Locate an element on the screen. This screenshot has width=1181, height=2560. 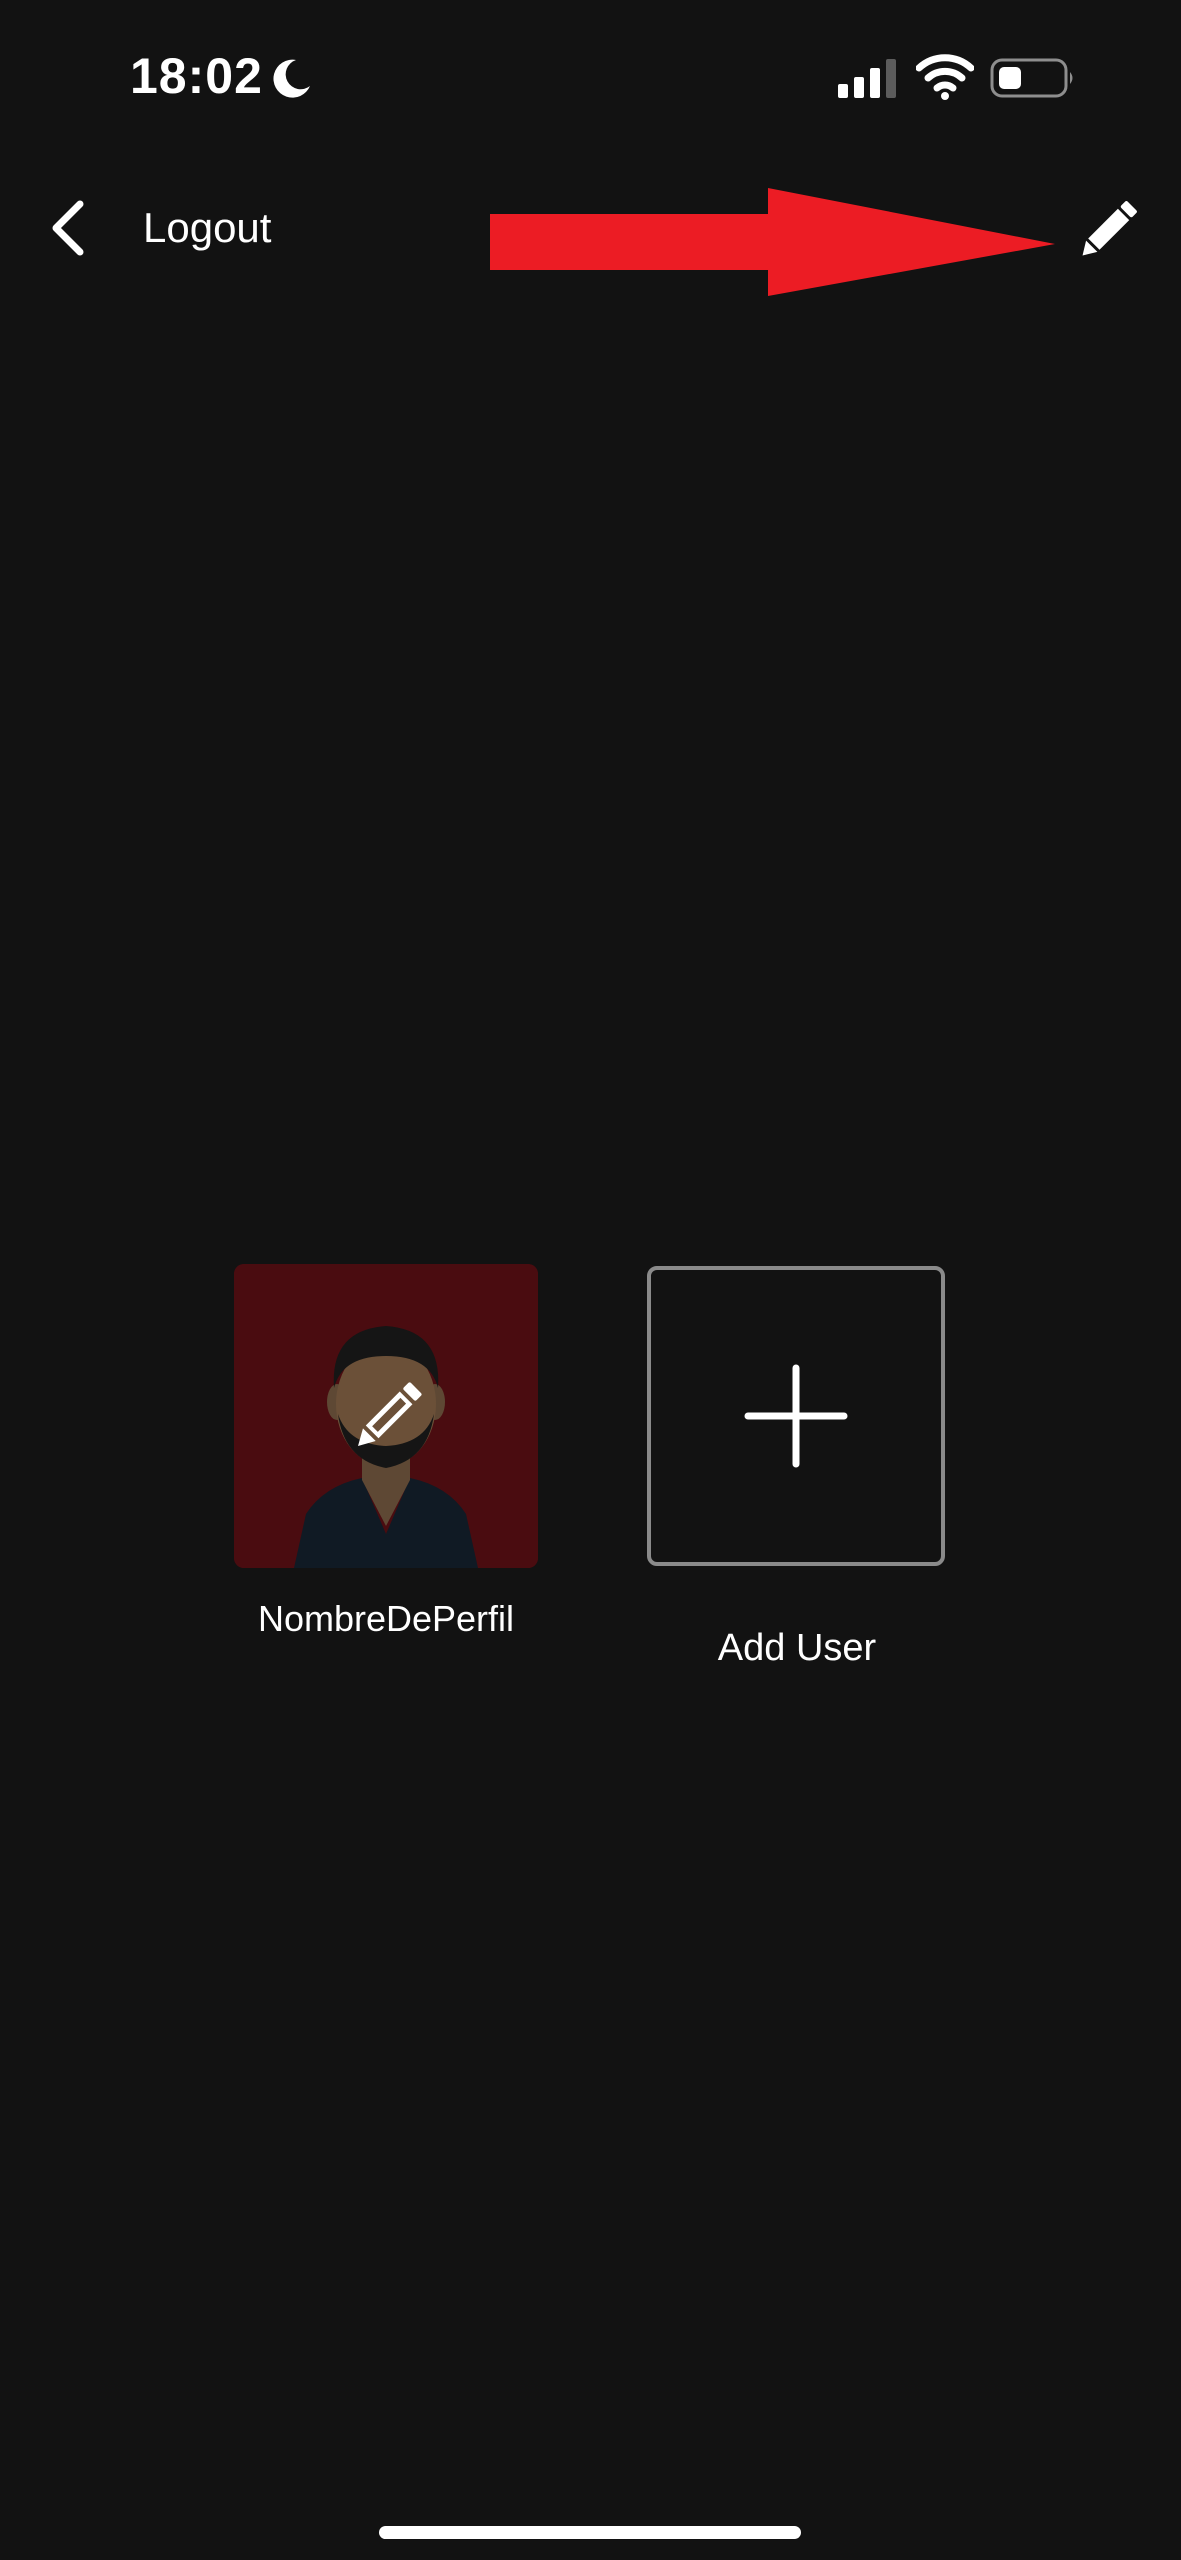
wifi-icon is located at coordinates (945, 77).